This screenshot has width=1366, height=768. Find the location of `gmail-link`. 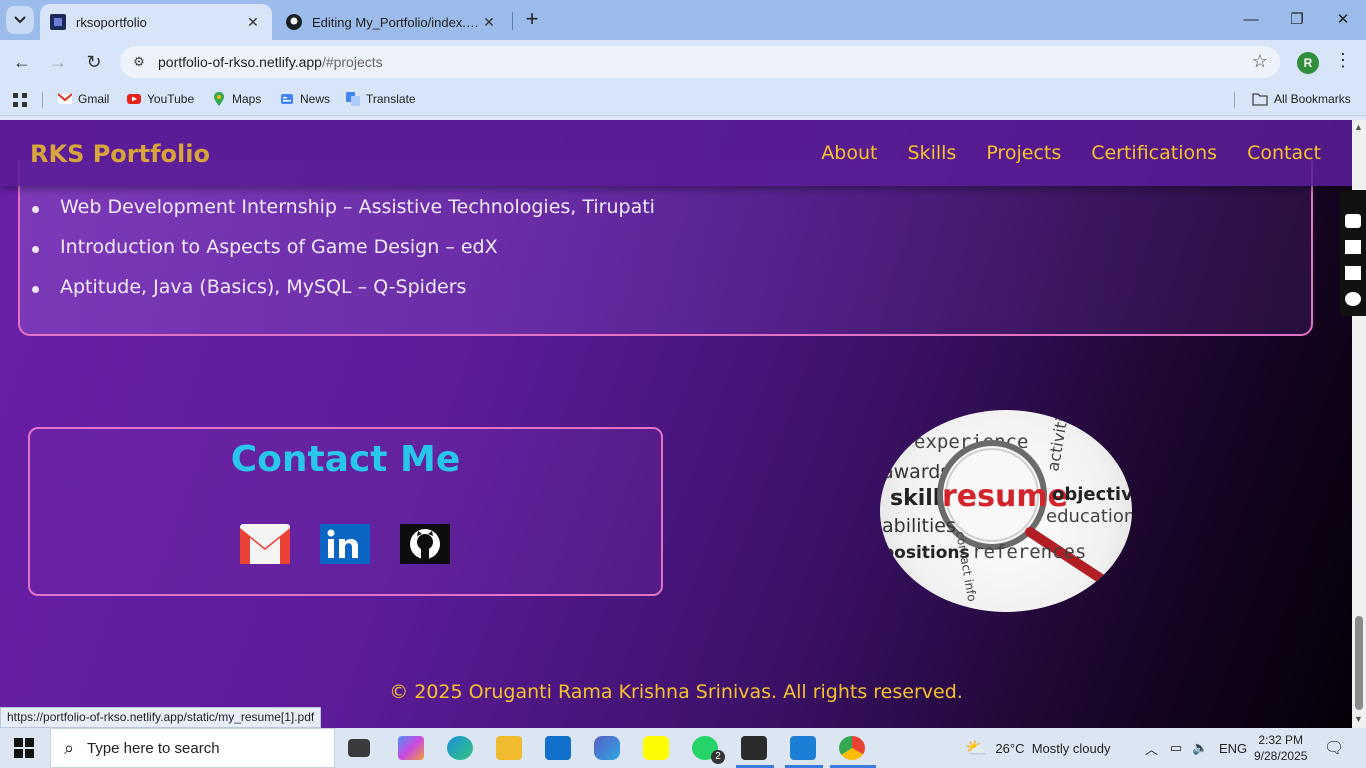

gmail-link is located at coordinates (265, 544).